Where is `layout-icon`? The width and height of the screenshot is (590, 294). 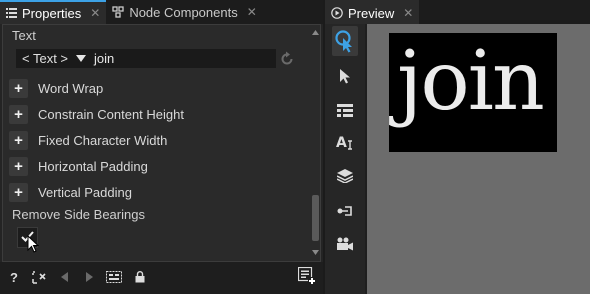
layout-icon is located at coordinates (345, 110).